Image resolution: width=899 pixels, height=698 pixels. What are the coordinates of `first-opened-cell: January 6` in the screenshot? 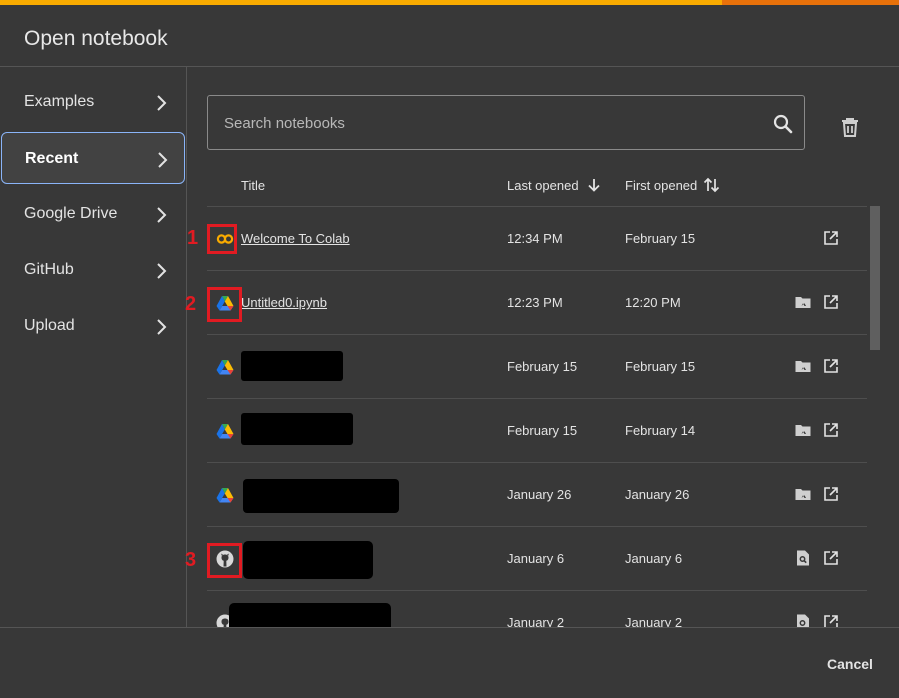 It's located at (654, 558).